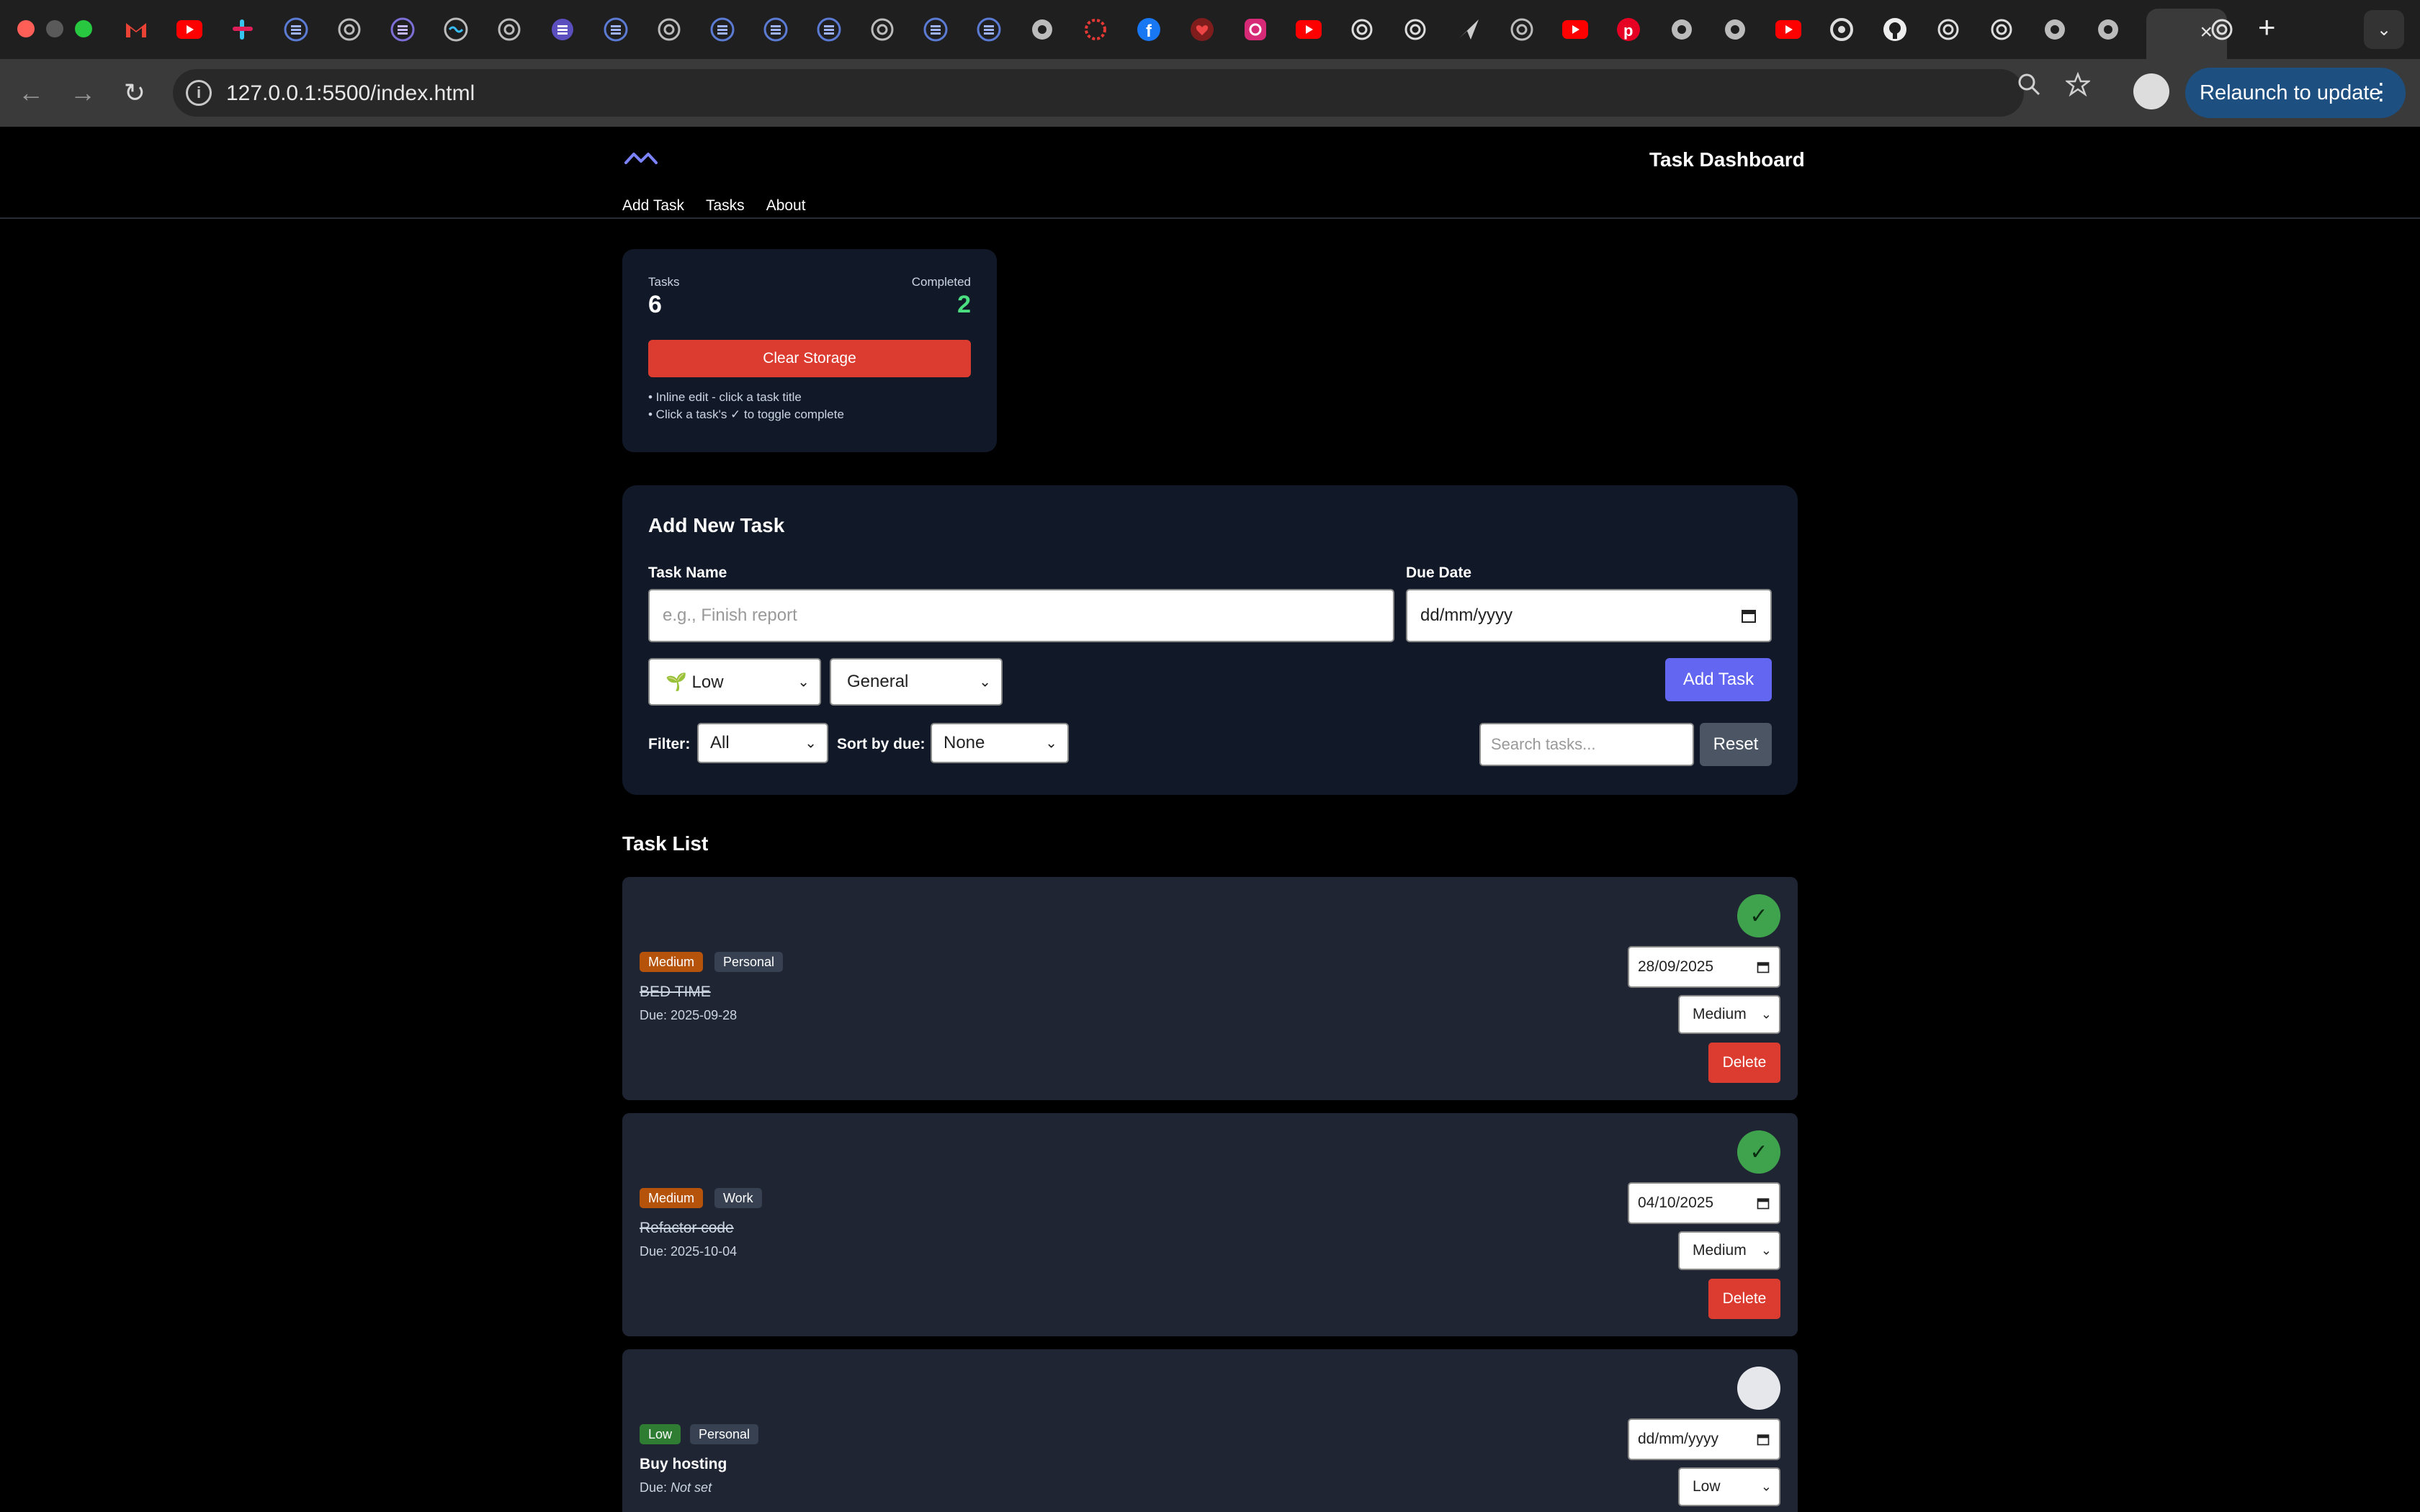 The height and width of the screenshot is (1512, 2420). Describe the element at coordinates (720, 742) in the screenshot. I see `filter-select-value: All` at that location.